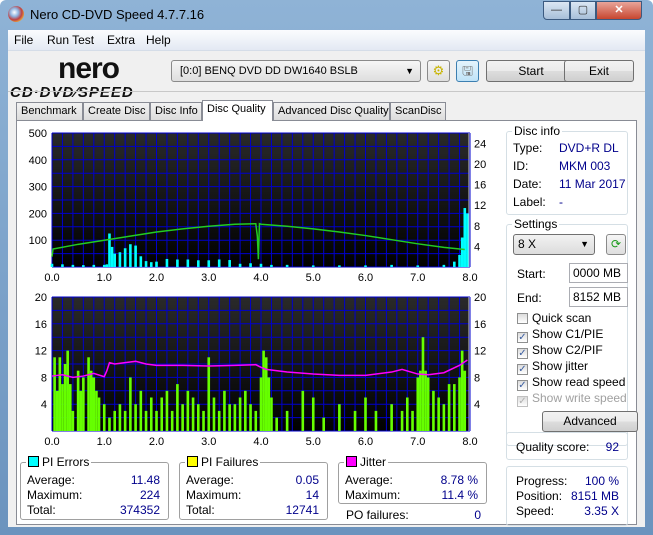 The height and width of the screenshot is (535, 653). Describe the element at coordinates (619, 10) in the screenshot. I see `close-button: ✕` at that location.